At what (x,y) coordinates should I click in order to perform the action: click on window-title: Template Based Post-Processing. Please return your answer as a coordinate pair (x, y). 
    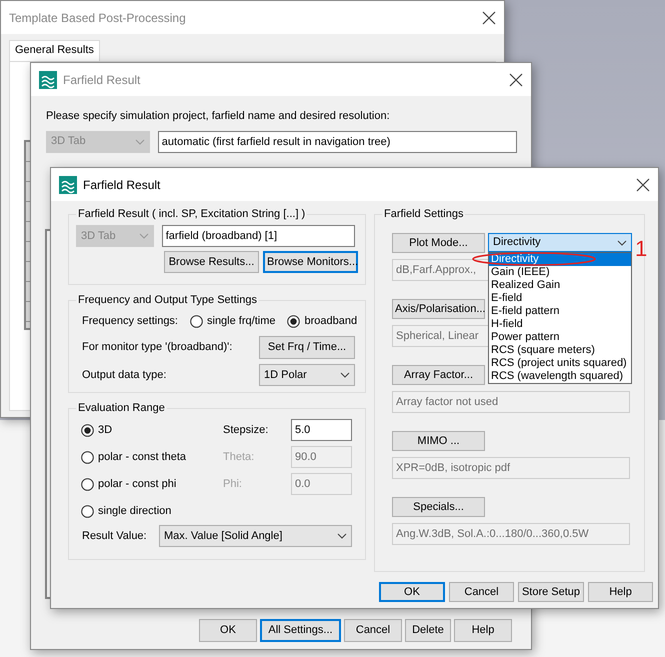
    Looking at the image, I should click on (97, 18).